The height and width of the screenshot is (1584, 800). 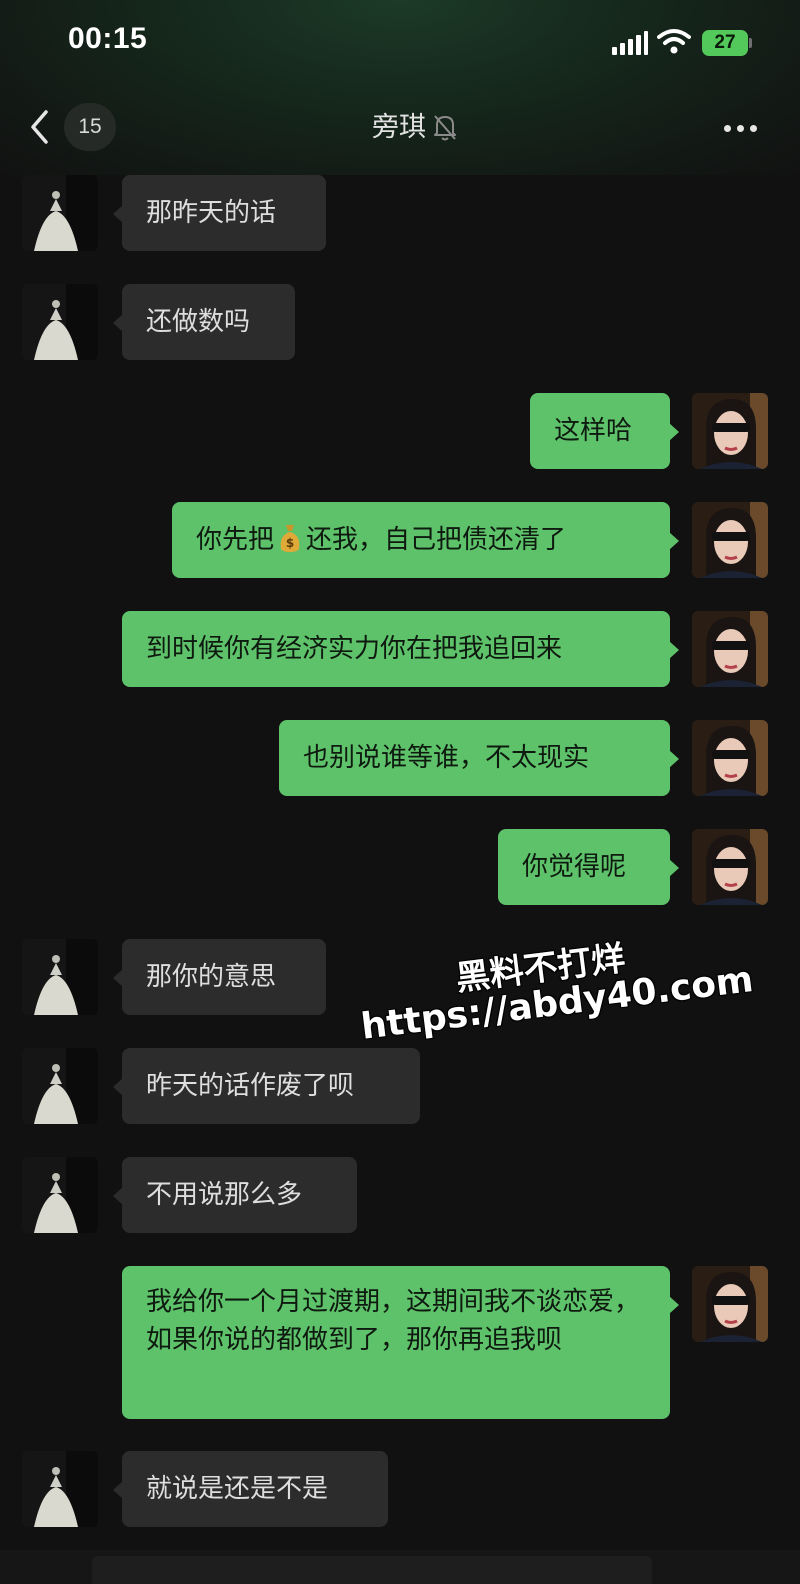 What do you see at coordinates (211, 213) in the screenshot?
I see `message-text: 那昨天的话` at bounding box center [211, 213].